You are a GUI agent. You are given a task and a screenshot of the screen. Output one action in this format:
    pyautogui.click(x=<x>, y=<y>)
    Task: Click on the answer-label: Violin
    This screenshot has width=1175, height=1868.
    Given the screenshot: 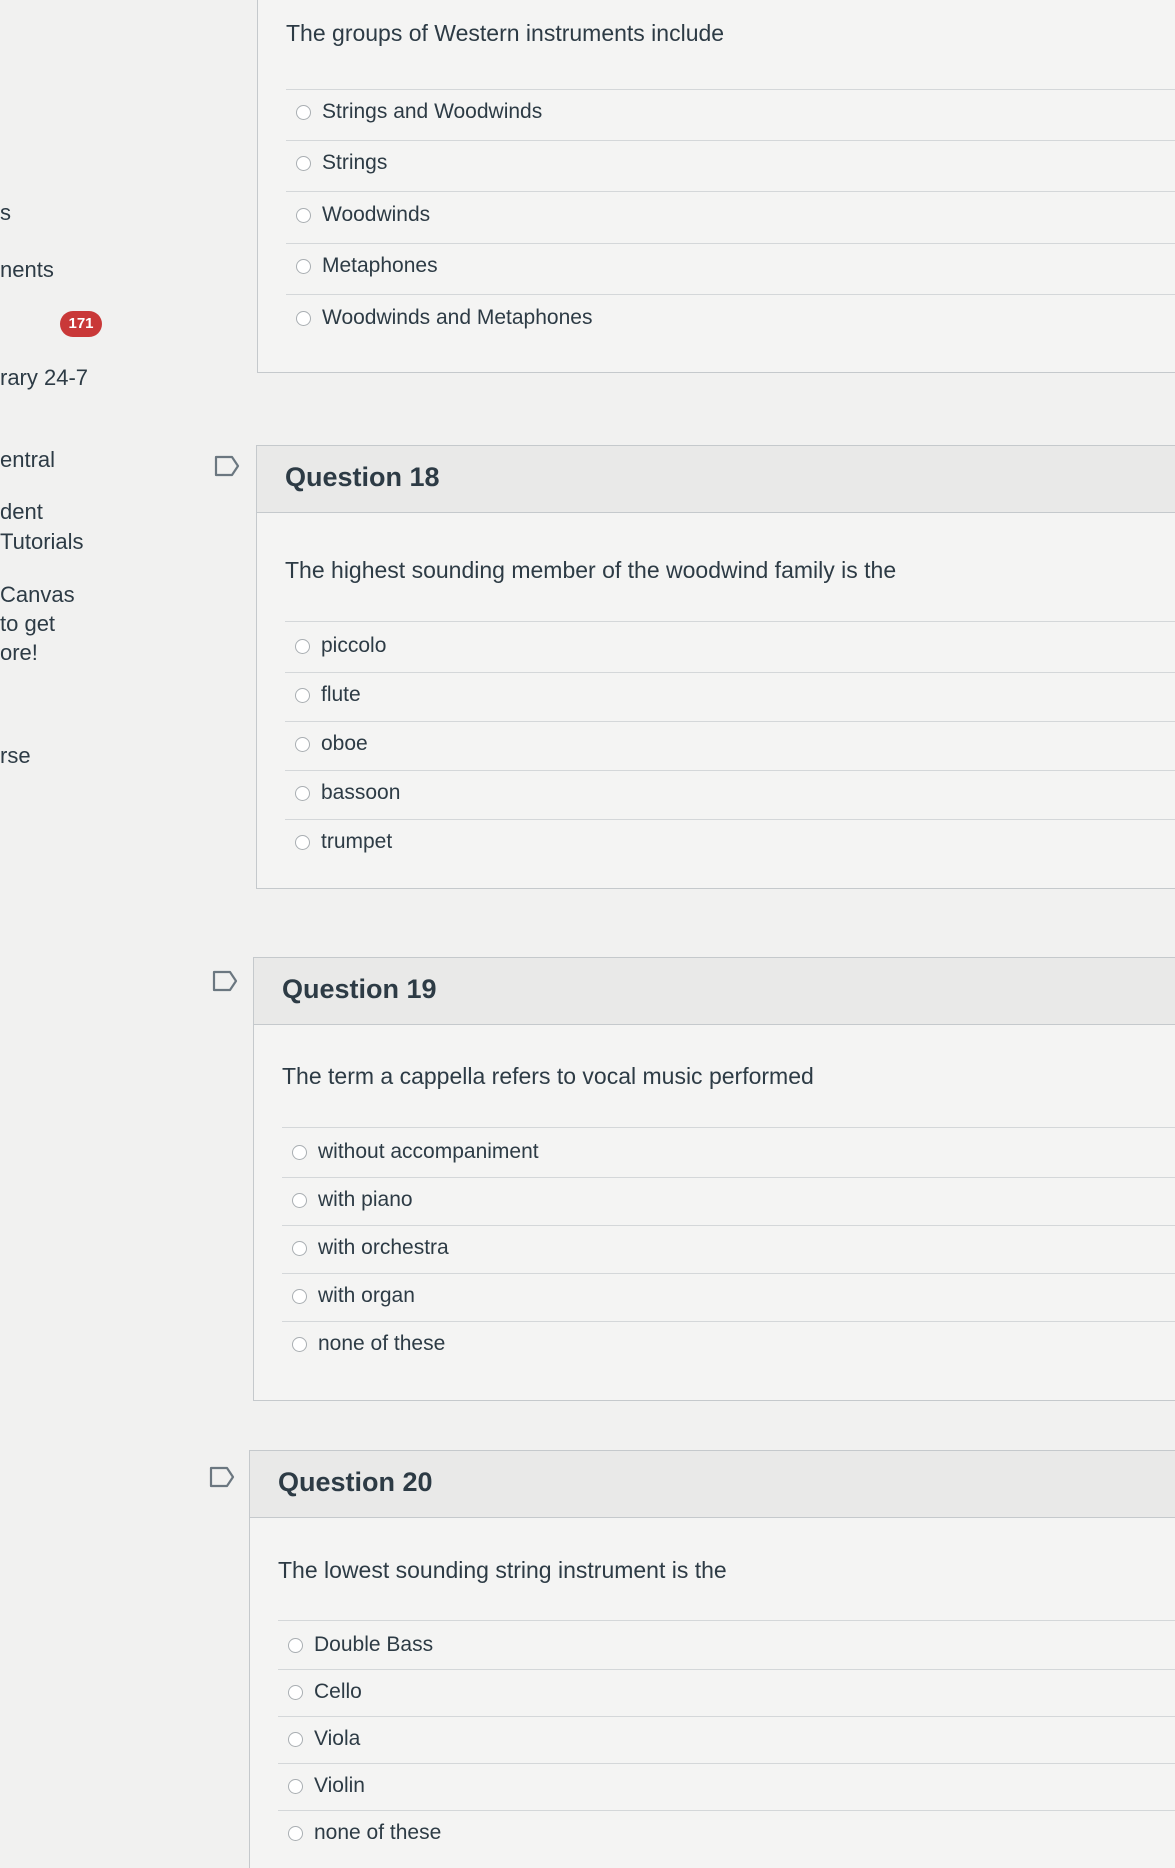 What is the action you would take?
    pyautogui.click(x=339, y=1786)
    